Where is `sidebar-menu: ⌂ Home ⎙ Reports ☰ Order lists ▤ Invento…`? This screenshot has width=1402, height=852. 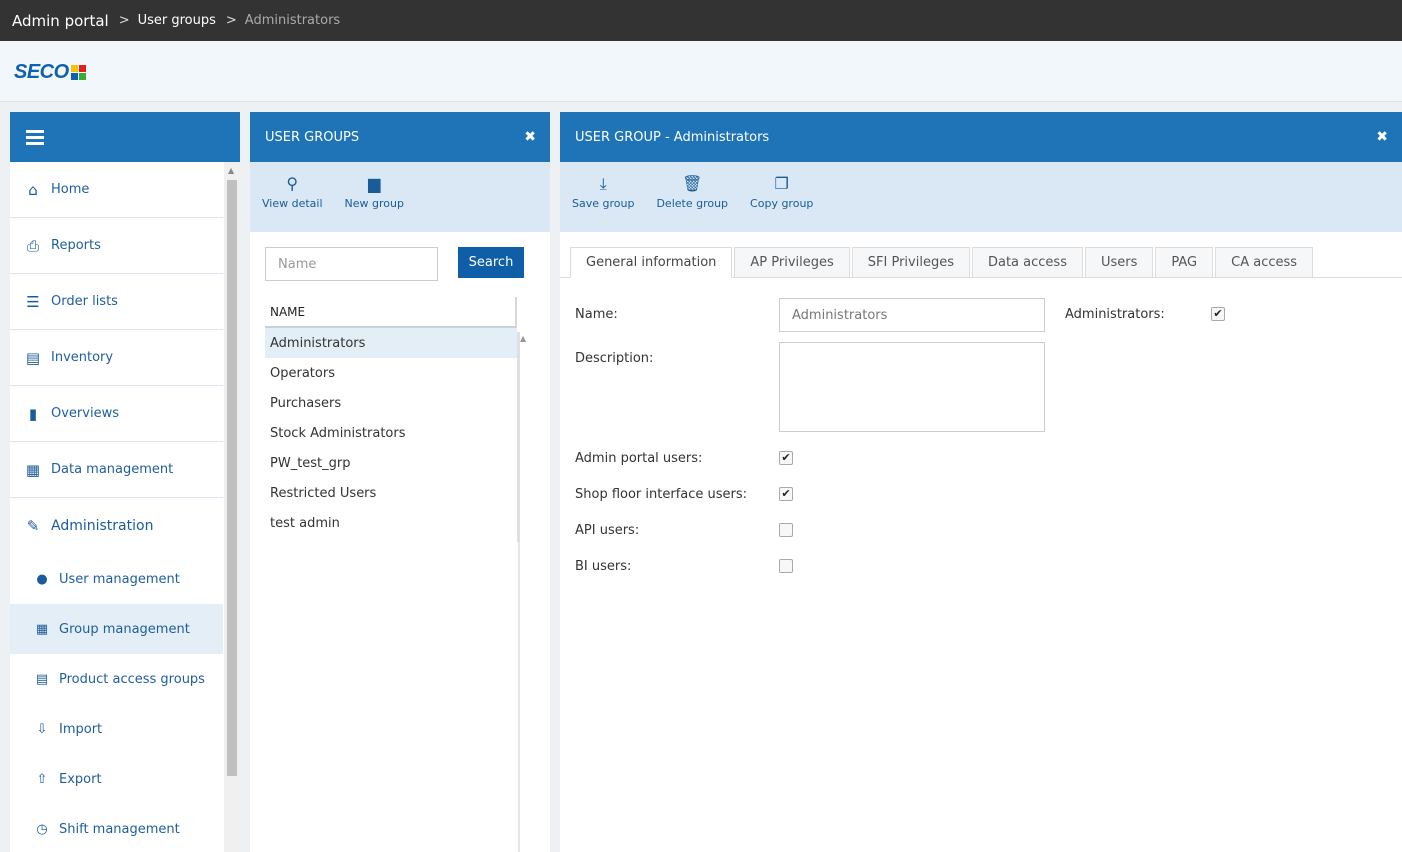
sidebar-menu: ⌂ Home ⎙ Reports ☰ Order lists ▤ Invento… is located at coordinates (116, 507).